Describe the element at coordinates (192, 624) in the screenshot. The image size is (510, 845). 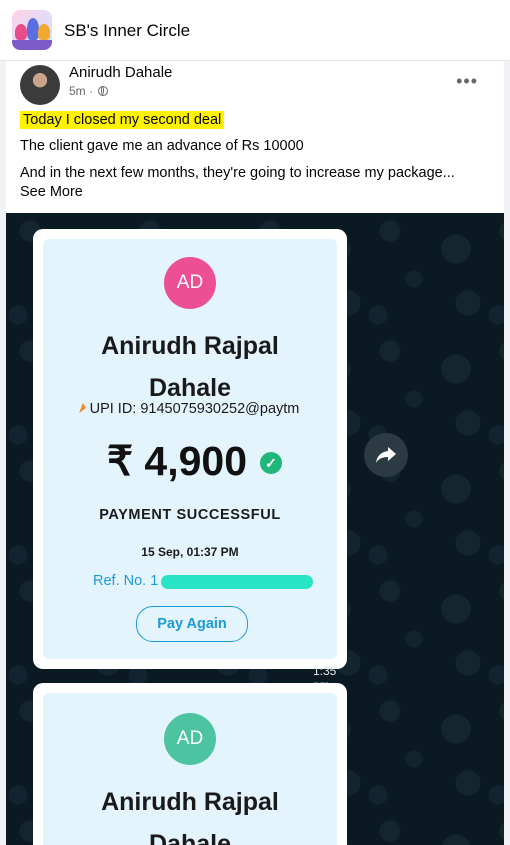
I see `pay-again-button: Pay Again` at that location.